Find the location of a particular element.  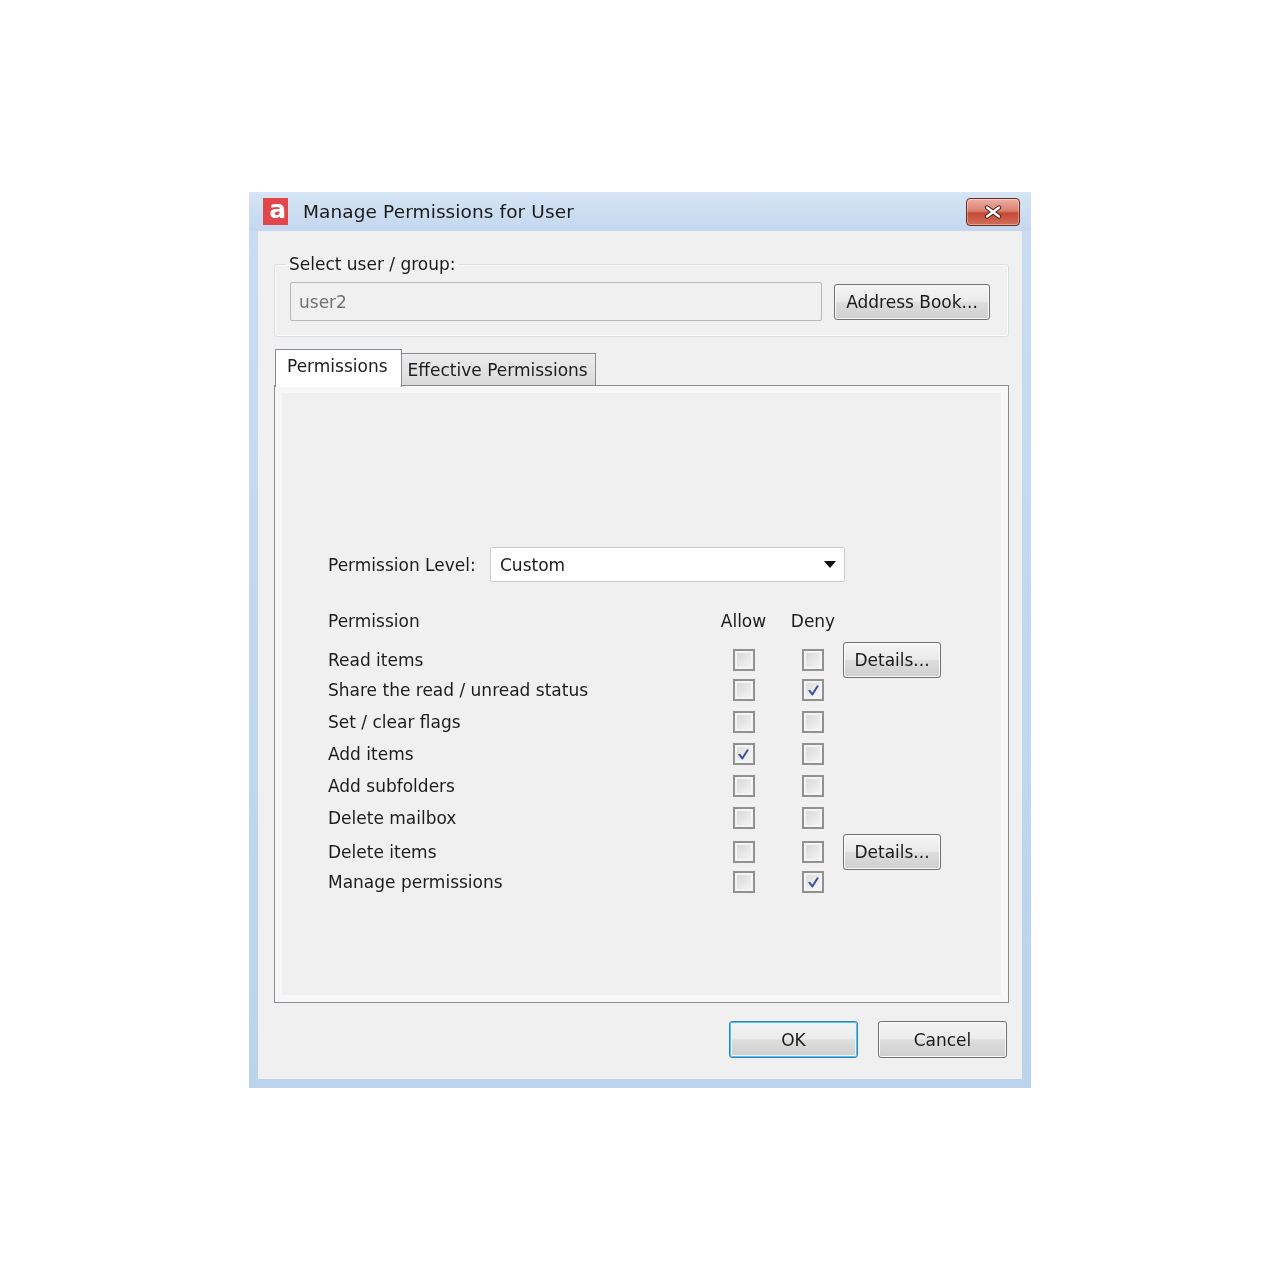

cancel-button: Cancel is located at coordinates (942, 1039).